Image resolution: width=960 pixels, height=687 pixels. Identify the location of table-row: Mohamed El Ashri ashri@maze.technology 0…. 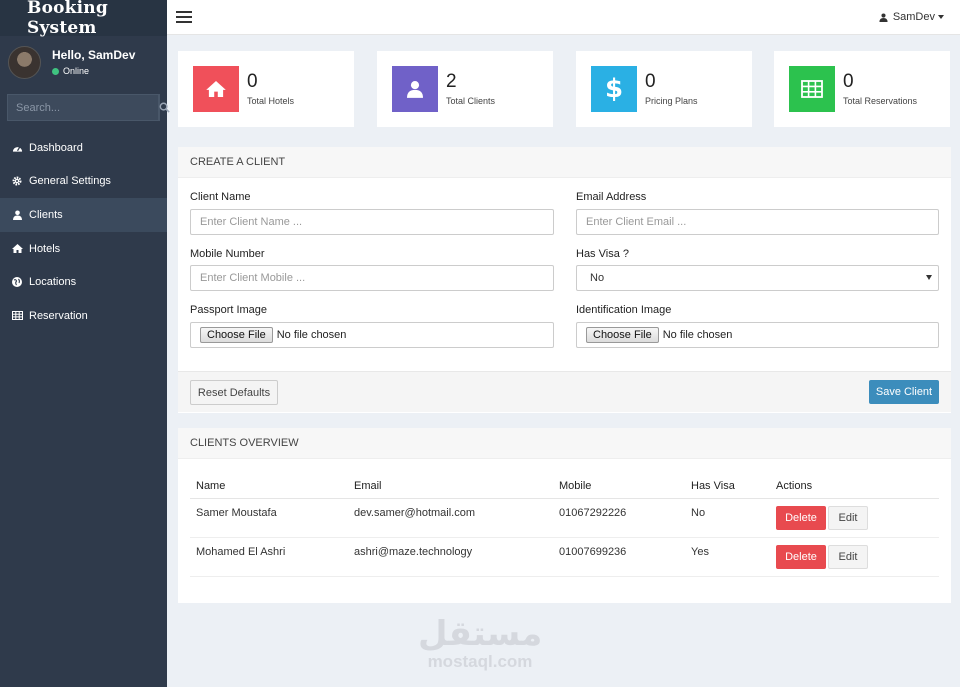
(564, 557).